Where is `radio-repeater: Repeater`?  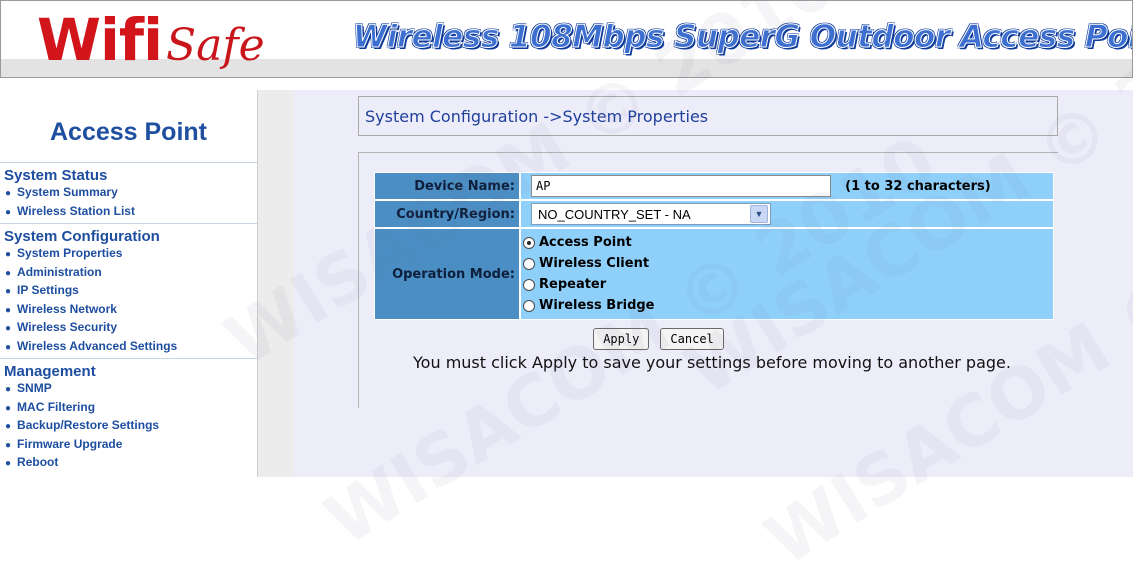 radio-repeater: Repeater is located at coordinates (787, 284).